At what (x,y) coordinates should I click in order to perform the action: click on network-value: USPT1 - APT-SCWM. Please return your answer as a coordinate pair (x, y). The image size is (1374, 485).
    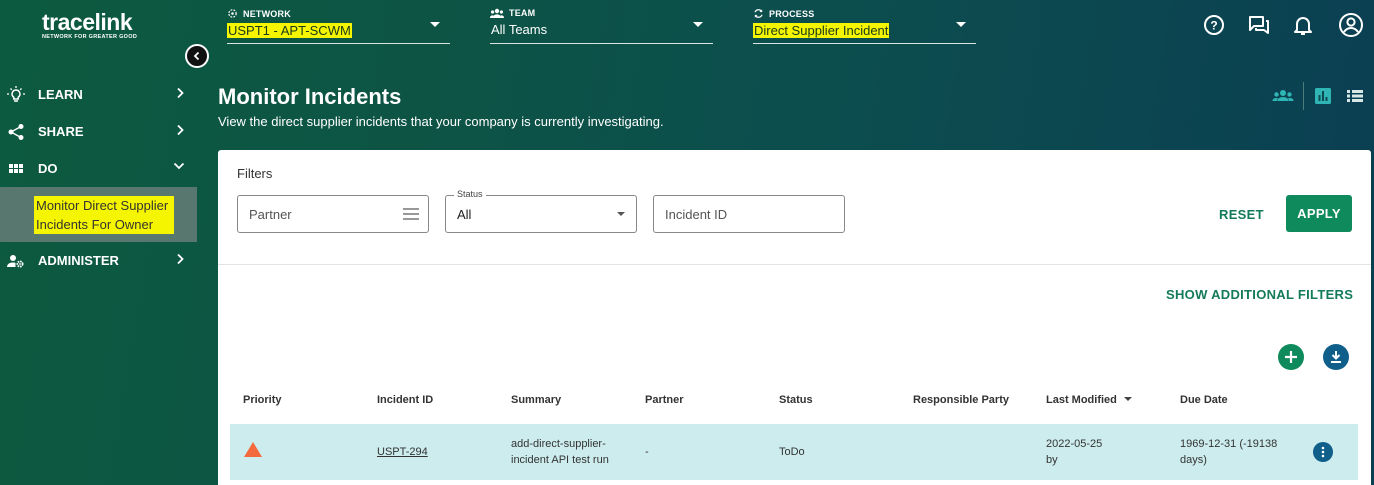
    Looking at the image, I should click on (289, 30).